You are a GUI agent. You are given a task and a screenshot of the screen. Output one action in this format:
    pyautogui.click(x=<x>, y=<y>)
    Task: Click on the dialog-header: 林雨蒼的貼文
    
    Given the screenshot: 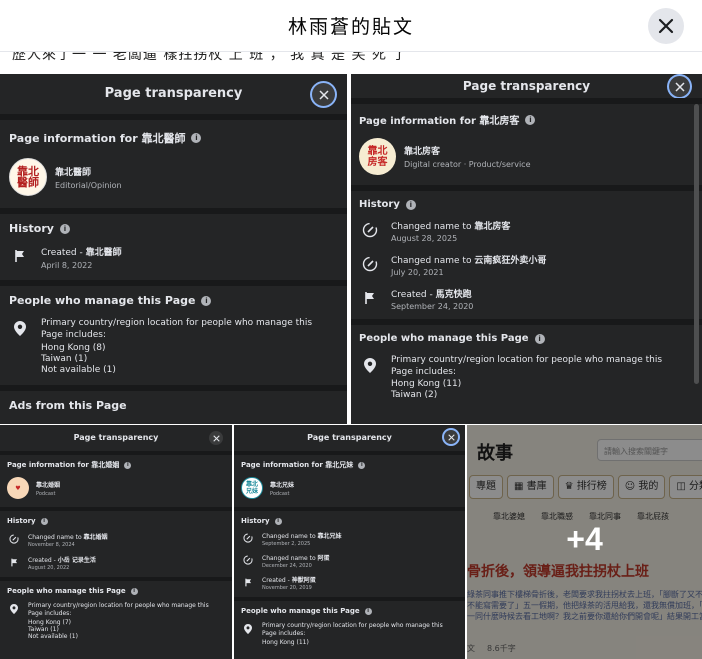 What is the action you would take?
    pyautogui.click(x=351, y=26)
    